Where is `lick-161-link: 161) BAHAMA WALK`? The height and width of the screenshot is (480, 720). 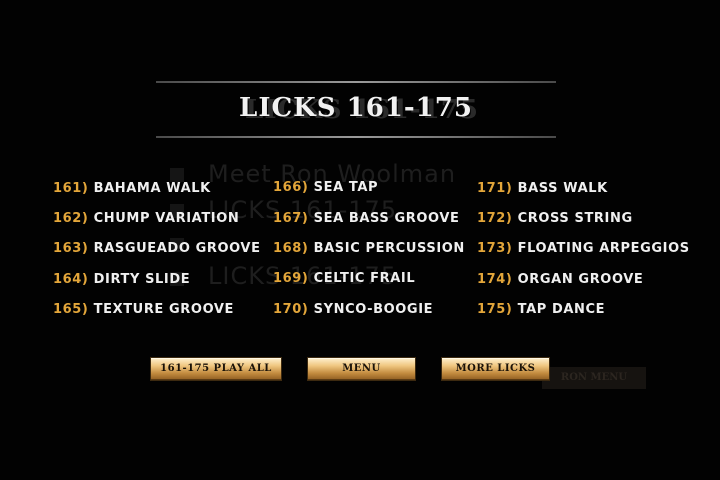
lick-161-link: 161) BAHAMA WALK is located at coordinates (132, 188).